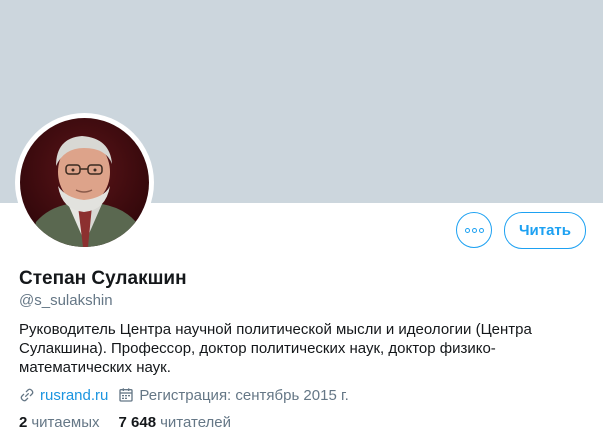  Describe the element at coordinates (103, 278) in the screenshot. I see `profile-display-name: Степан Сулакшин` at that location.